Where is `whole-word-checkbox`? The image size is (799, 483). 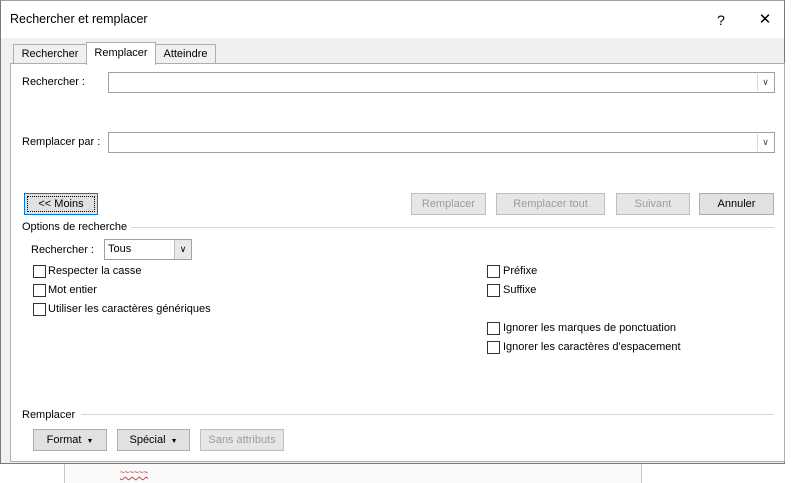 whole-word-checkbox is located at coordinates (39, 290).